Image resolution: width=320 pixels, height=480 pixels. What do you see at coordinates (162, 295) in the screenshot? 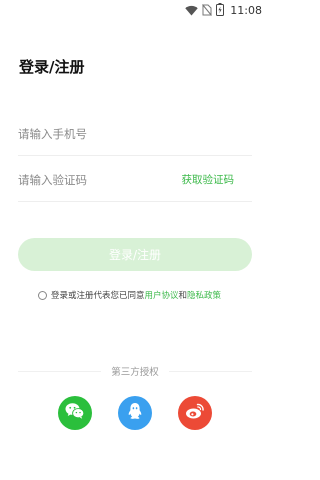
I see `user-agreement-link: 用户协议` at bounding box center [162, 295].